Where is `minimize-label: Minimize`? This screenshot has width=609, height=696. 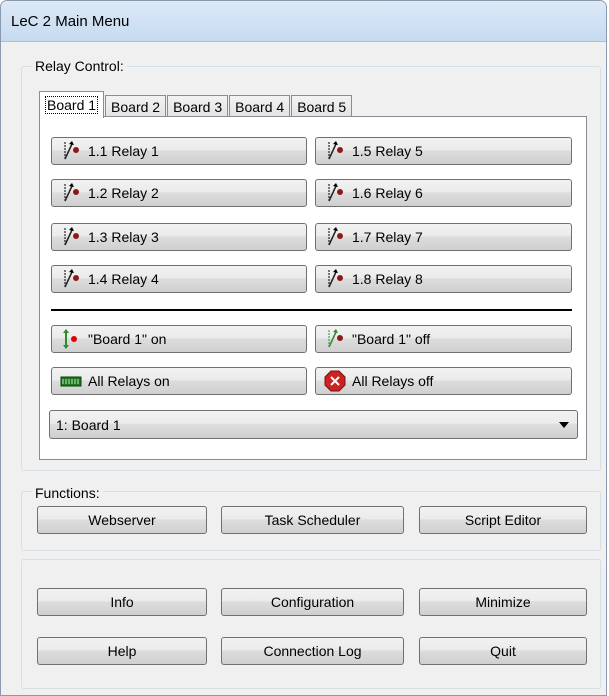 minimize-label: Minimize is located at coordinates (503, 602).